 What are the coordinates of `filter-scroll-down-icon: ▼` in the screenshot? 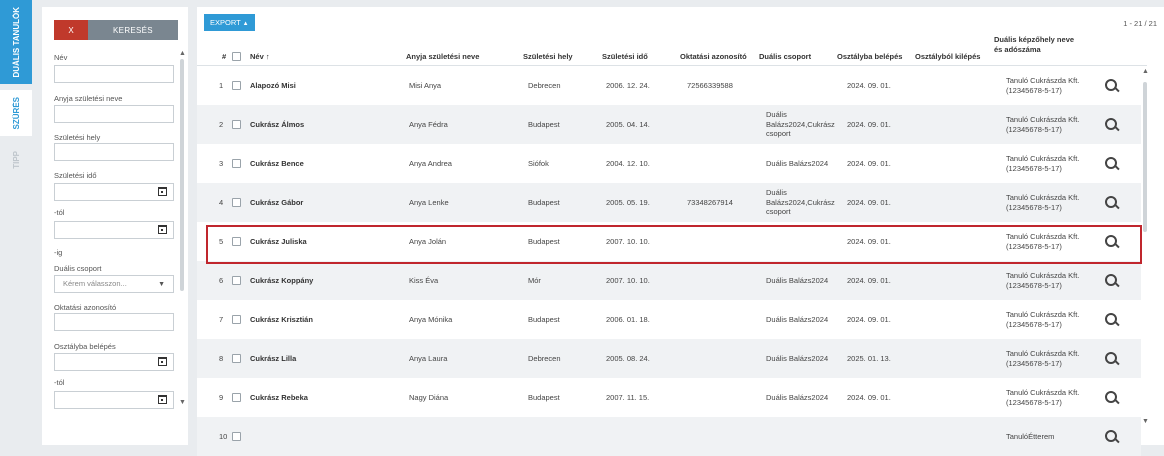 It's located at (182, 402).